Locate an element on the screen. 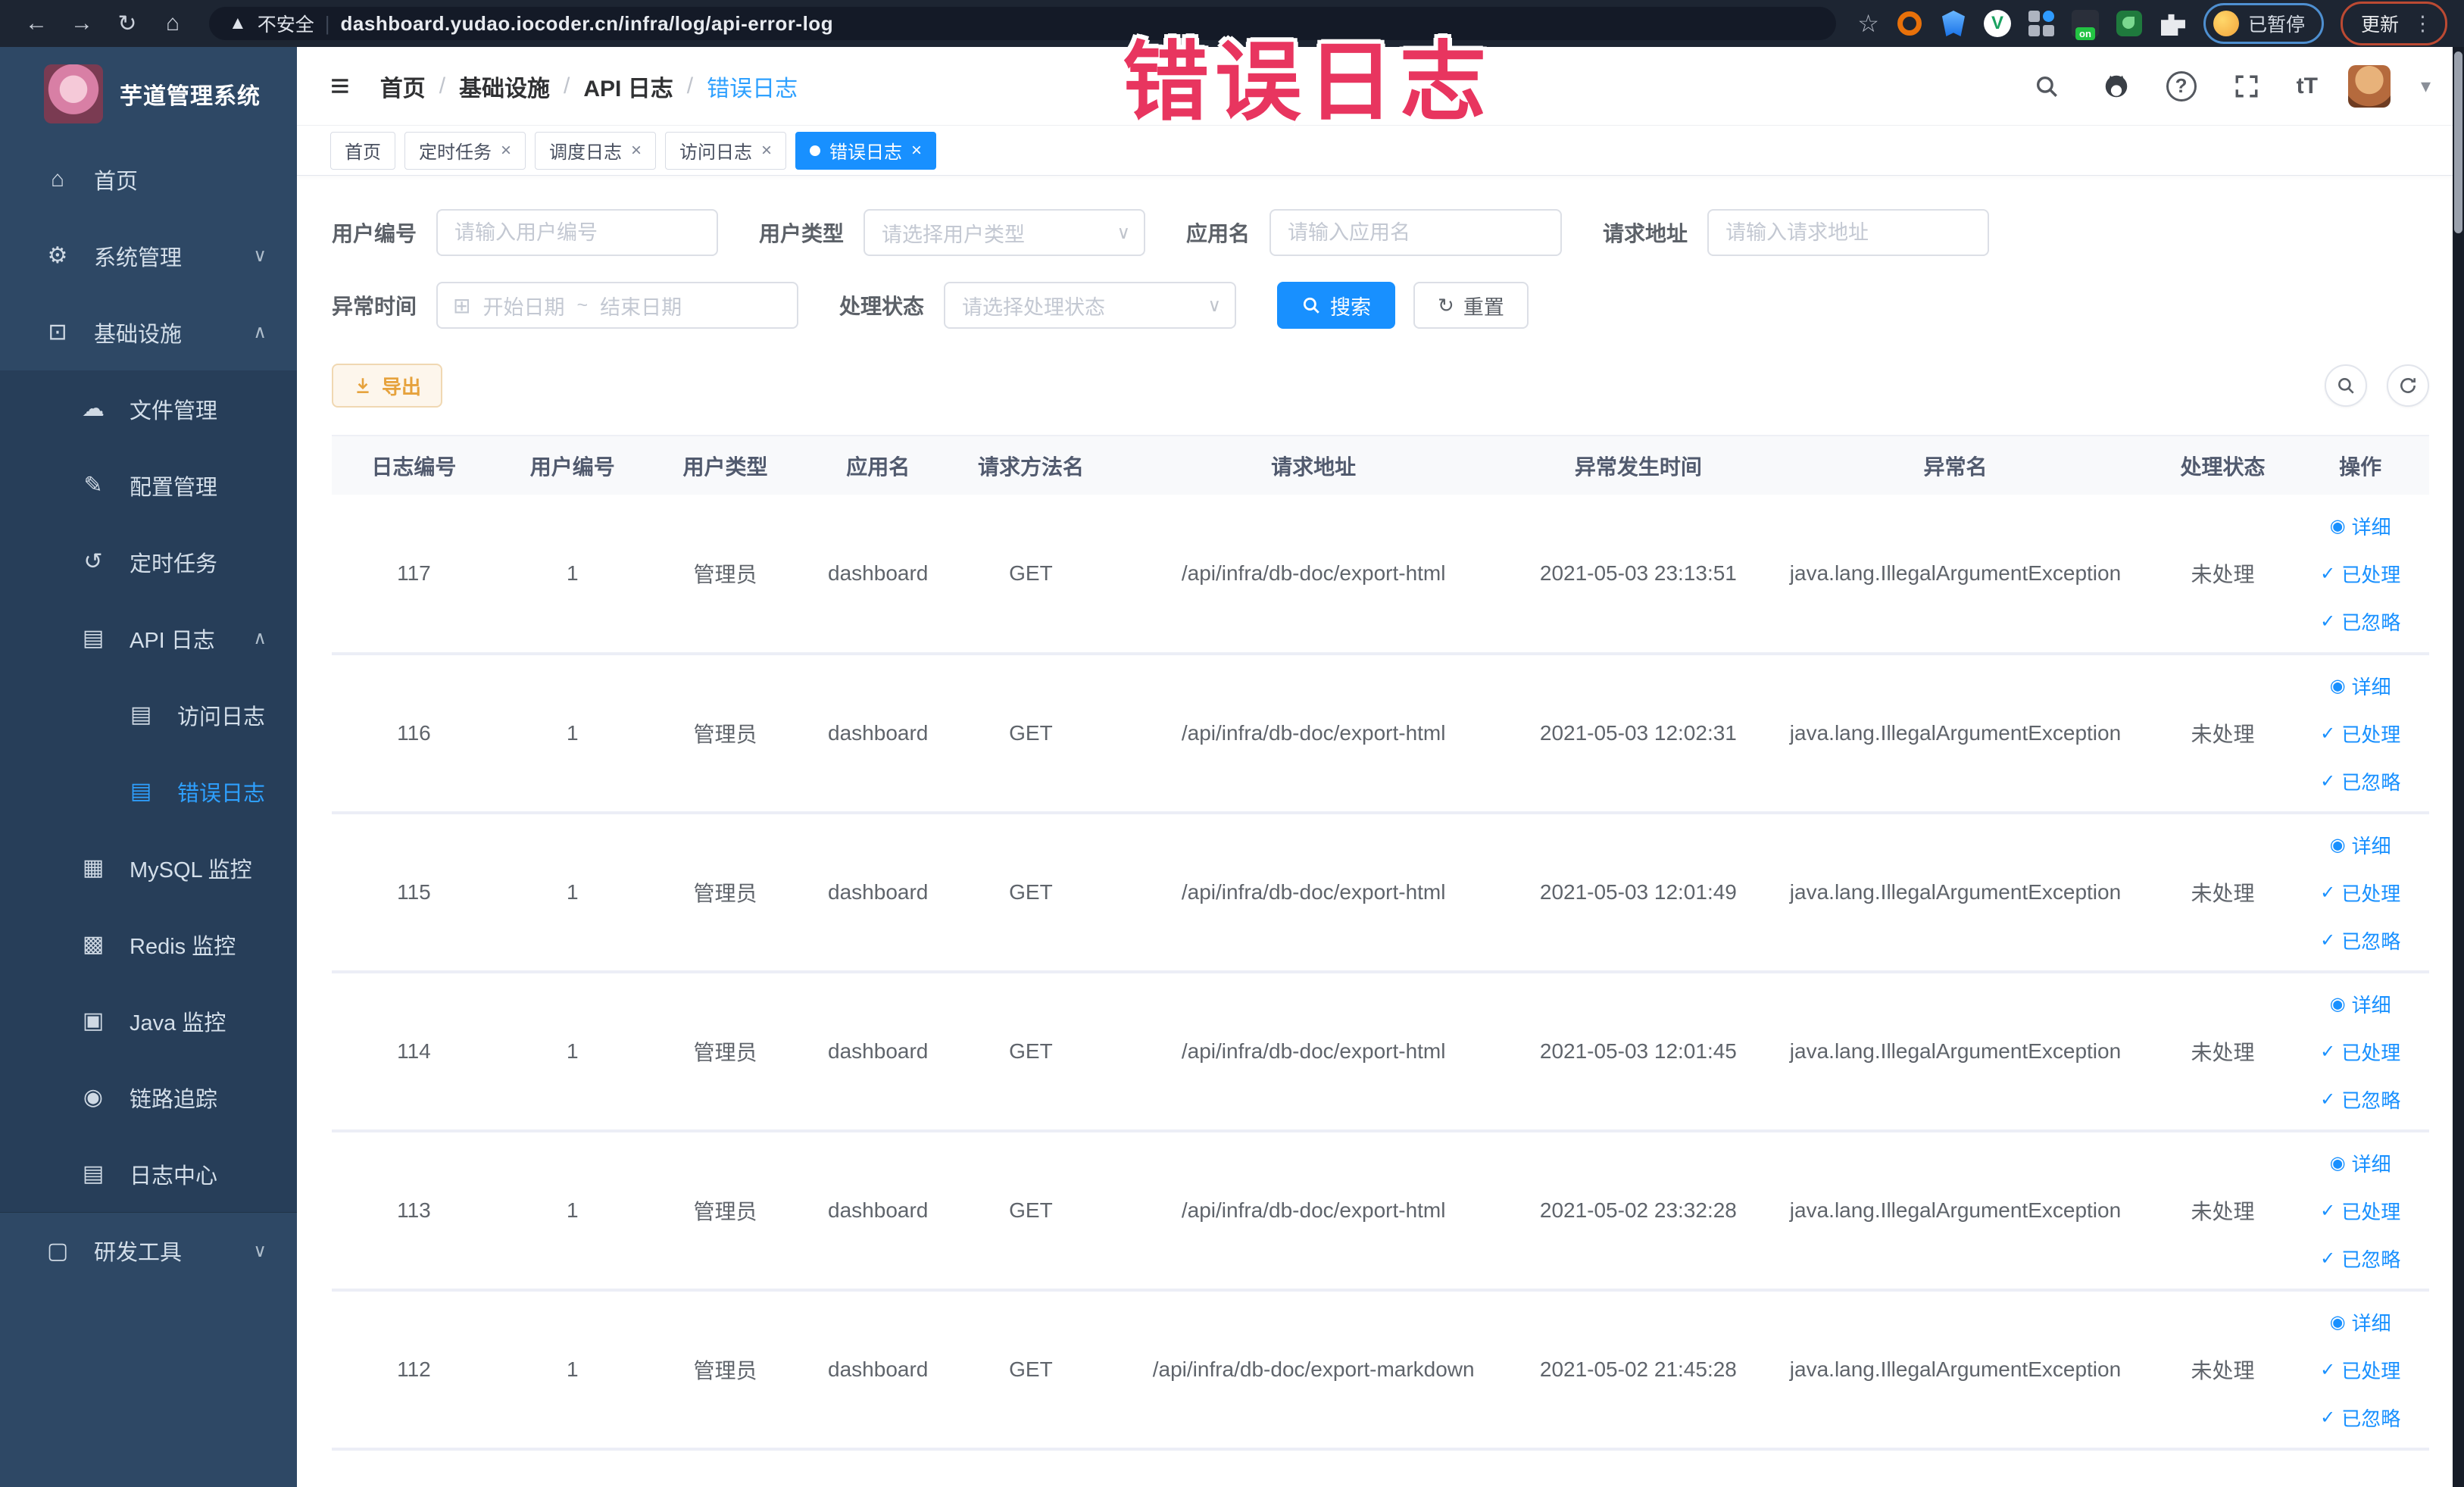  page-scrollbar is located at coordinates (2458, 767).